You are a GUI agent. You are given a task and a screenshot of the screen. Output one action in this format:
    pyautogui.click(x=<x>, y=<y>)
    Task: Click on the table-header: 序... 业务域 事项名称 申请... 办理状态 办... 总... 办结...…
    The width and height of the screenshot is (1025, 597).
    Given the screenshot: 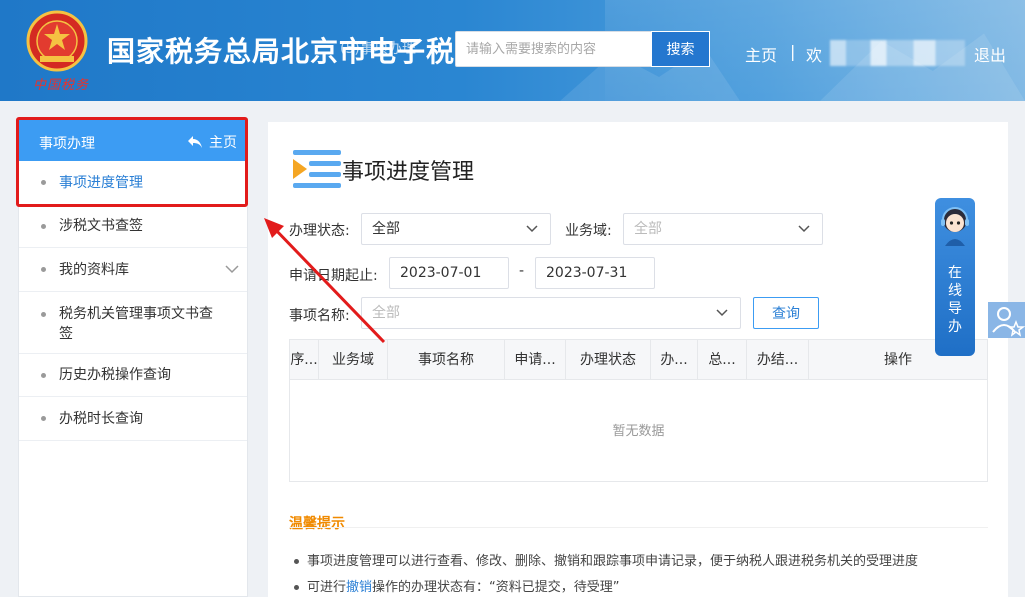 What is the action you would take?
    pyautogui.click(x=638, y=360)
    